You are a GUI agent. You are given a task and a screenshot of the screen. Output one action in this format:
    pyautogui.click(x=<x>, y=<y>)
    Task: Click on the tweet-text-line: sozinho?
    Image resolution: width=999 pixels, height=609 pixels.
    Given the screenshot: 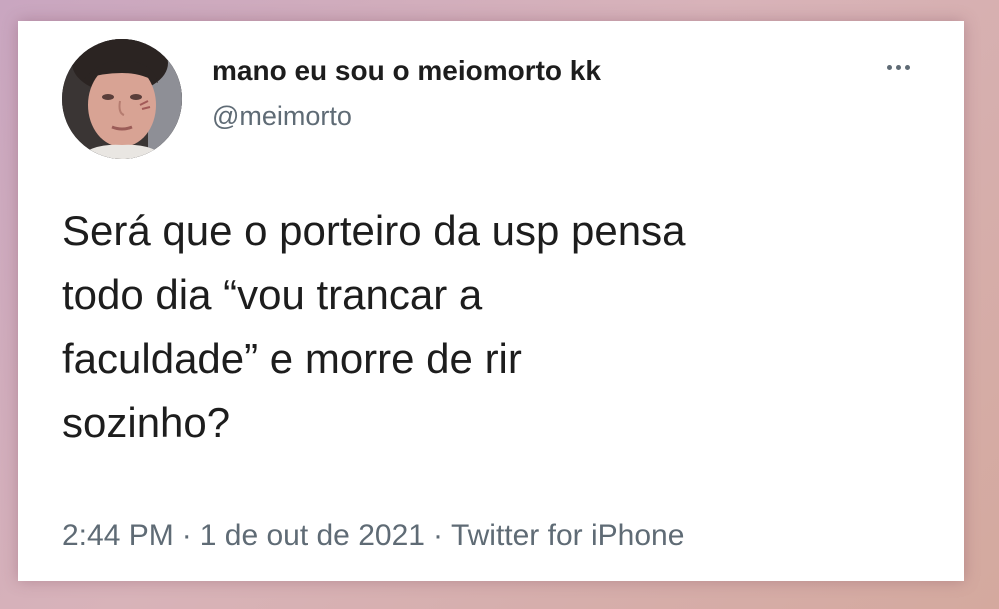 What is the action you would take?
    pyautogui.click(x=146, y=422)
    